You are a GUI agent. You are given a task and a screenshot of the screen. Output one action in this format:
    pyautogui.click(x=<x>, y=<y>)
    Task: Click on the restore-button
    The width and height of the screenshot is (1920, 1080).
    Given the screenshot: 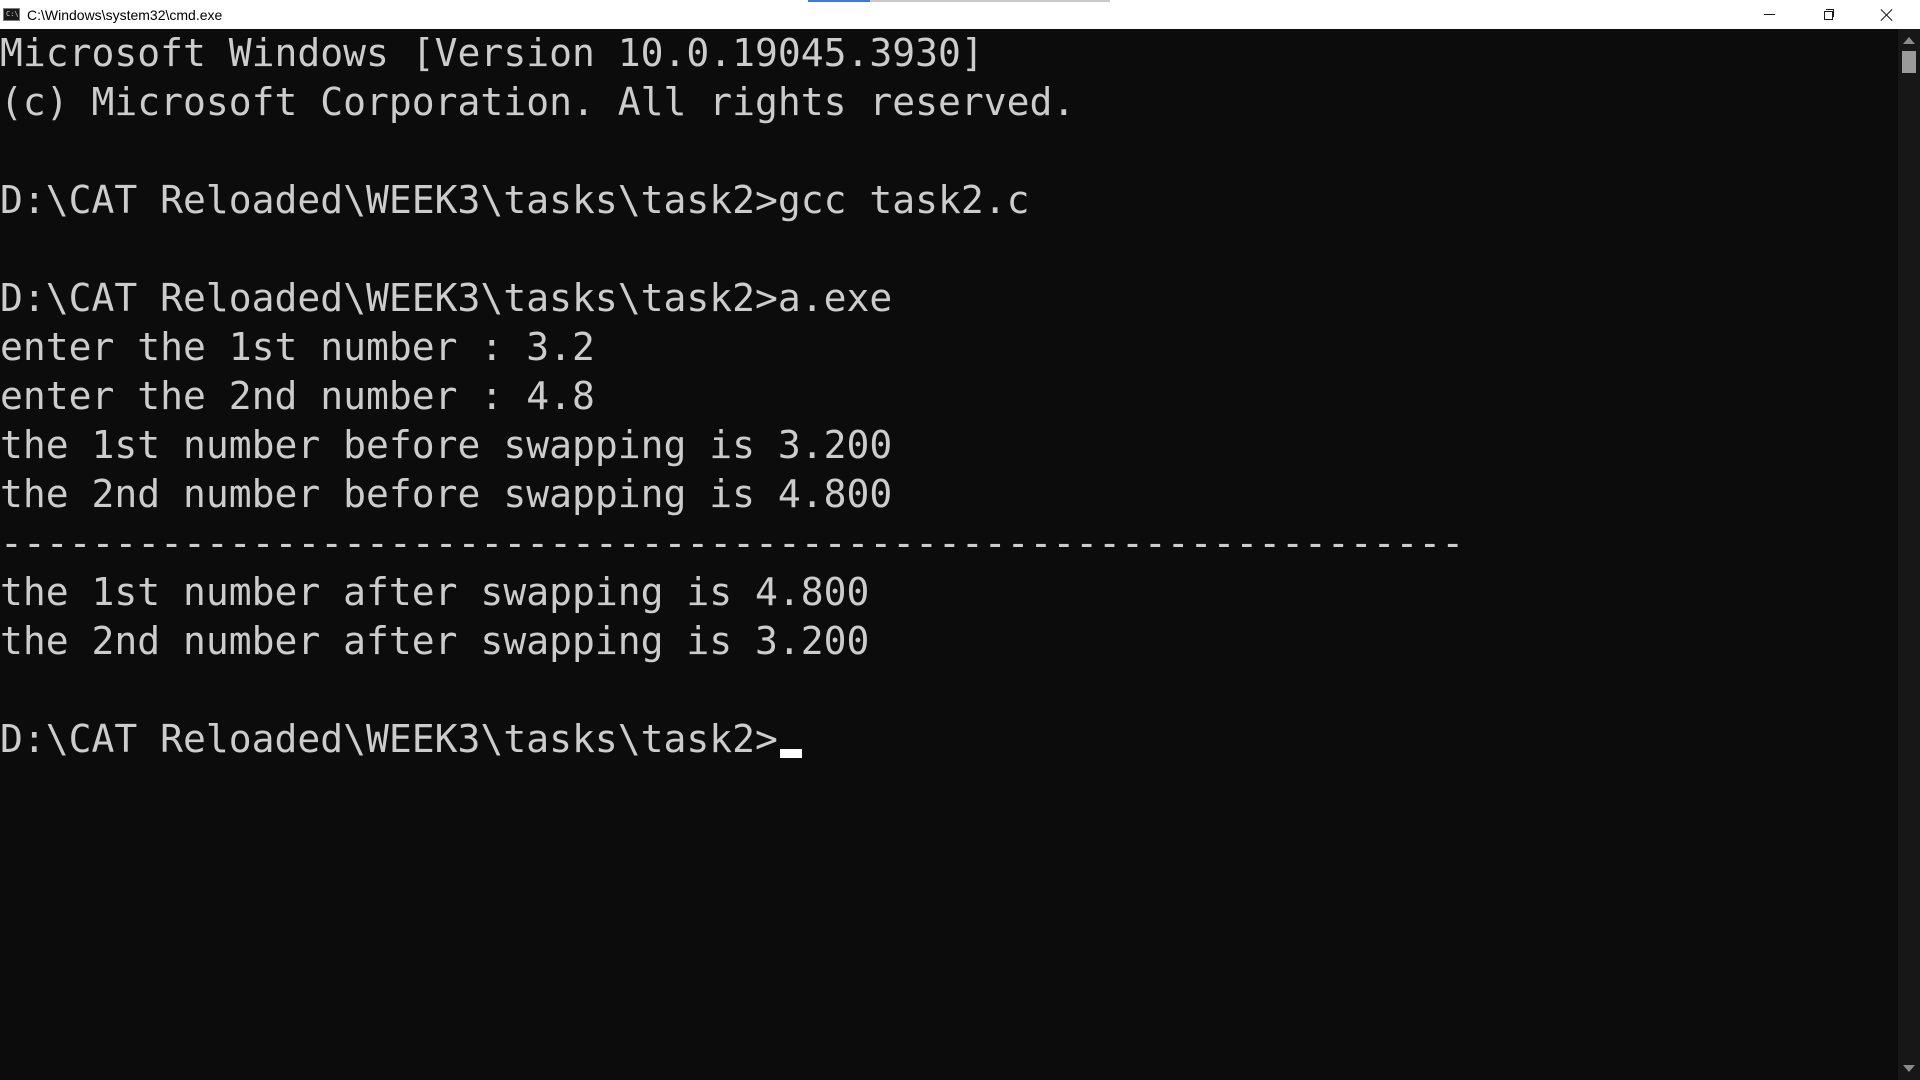 What is the action you would take?
    pyautogui.click(x=1829, y=14)
    